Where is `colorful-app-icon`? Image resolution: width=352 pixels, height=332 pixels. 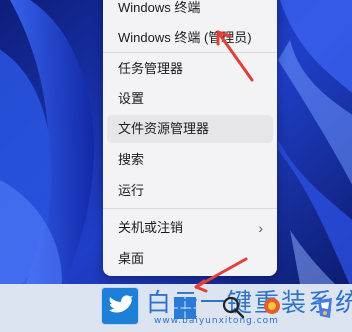
colorful-app-icon is located at coordinates (325, 308).